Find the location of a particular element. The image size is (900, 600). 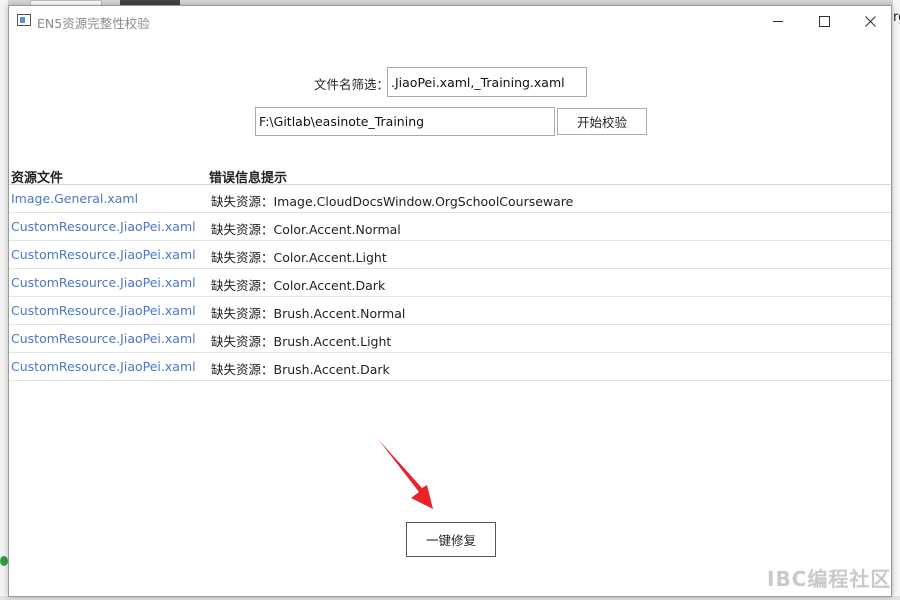

error-message: 缺失资源：Brush.Accent.Dark is located at coordinates (300, 369).